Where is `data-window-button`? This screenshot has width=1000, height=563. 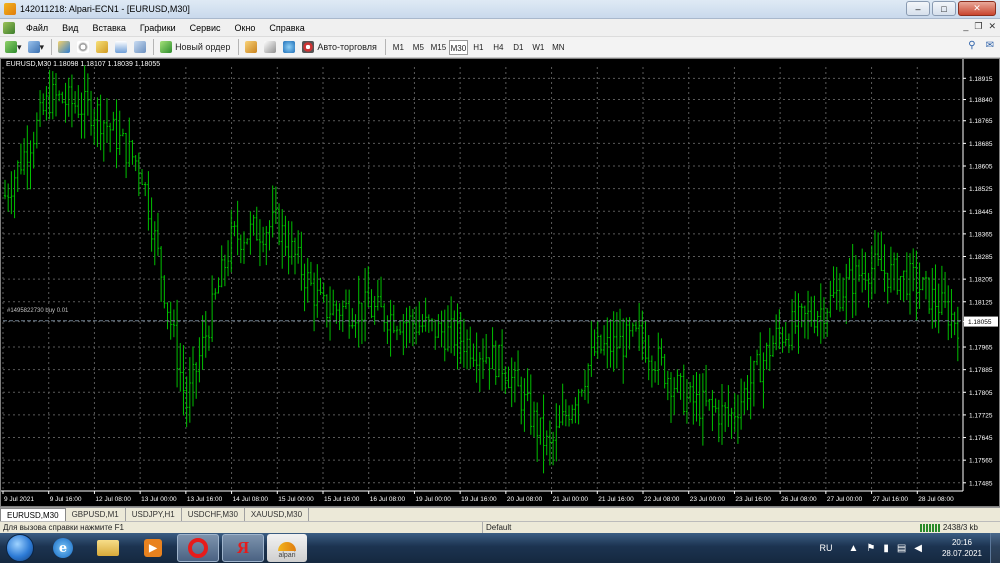
data-window-button is located at coordinates (82, 47).